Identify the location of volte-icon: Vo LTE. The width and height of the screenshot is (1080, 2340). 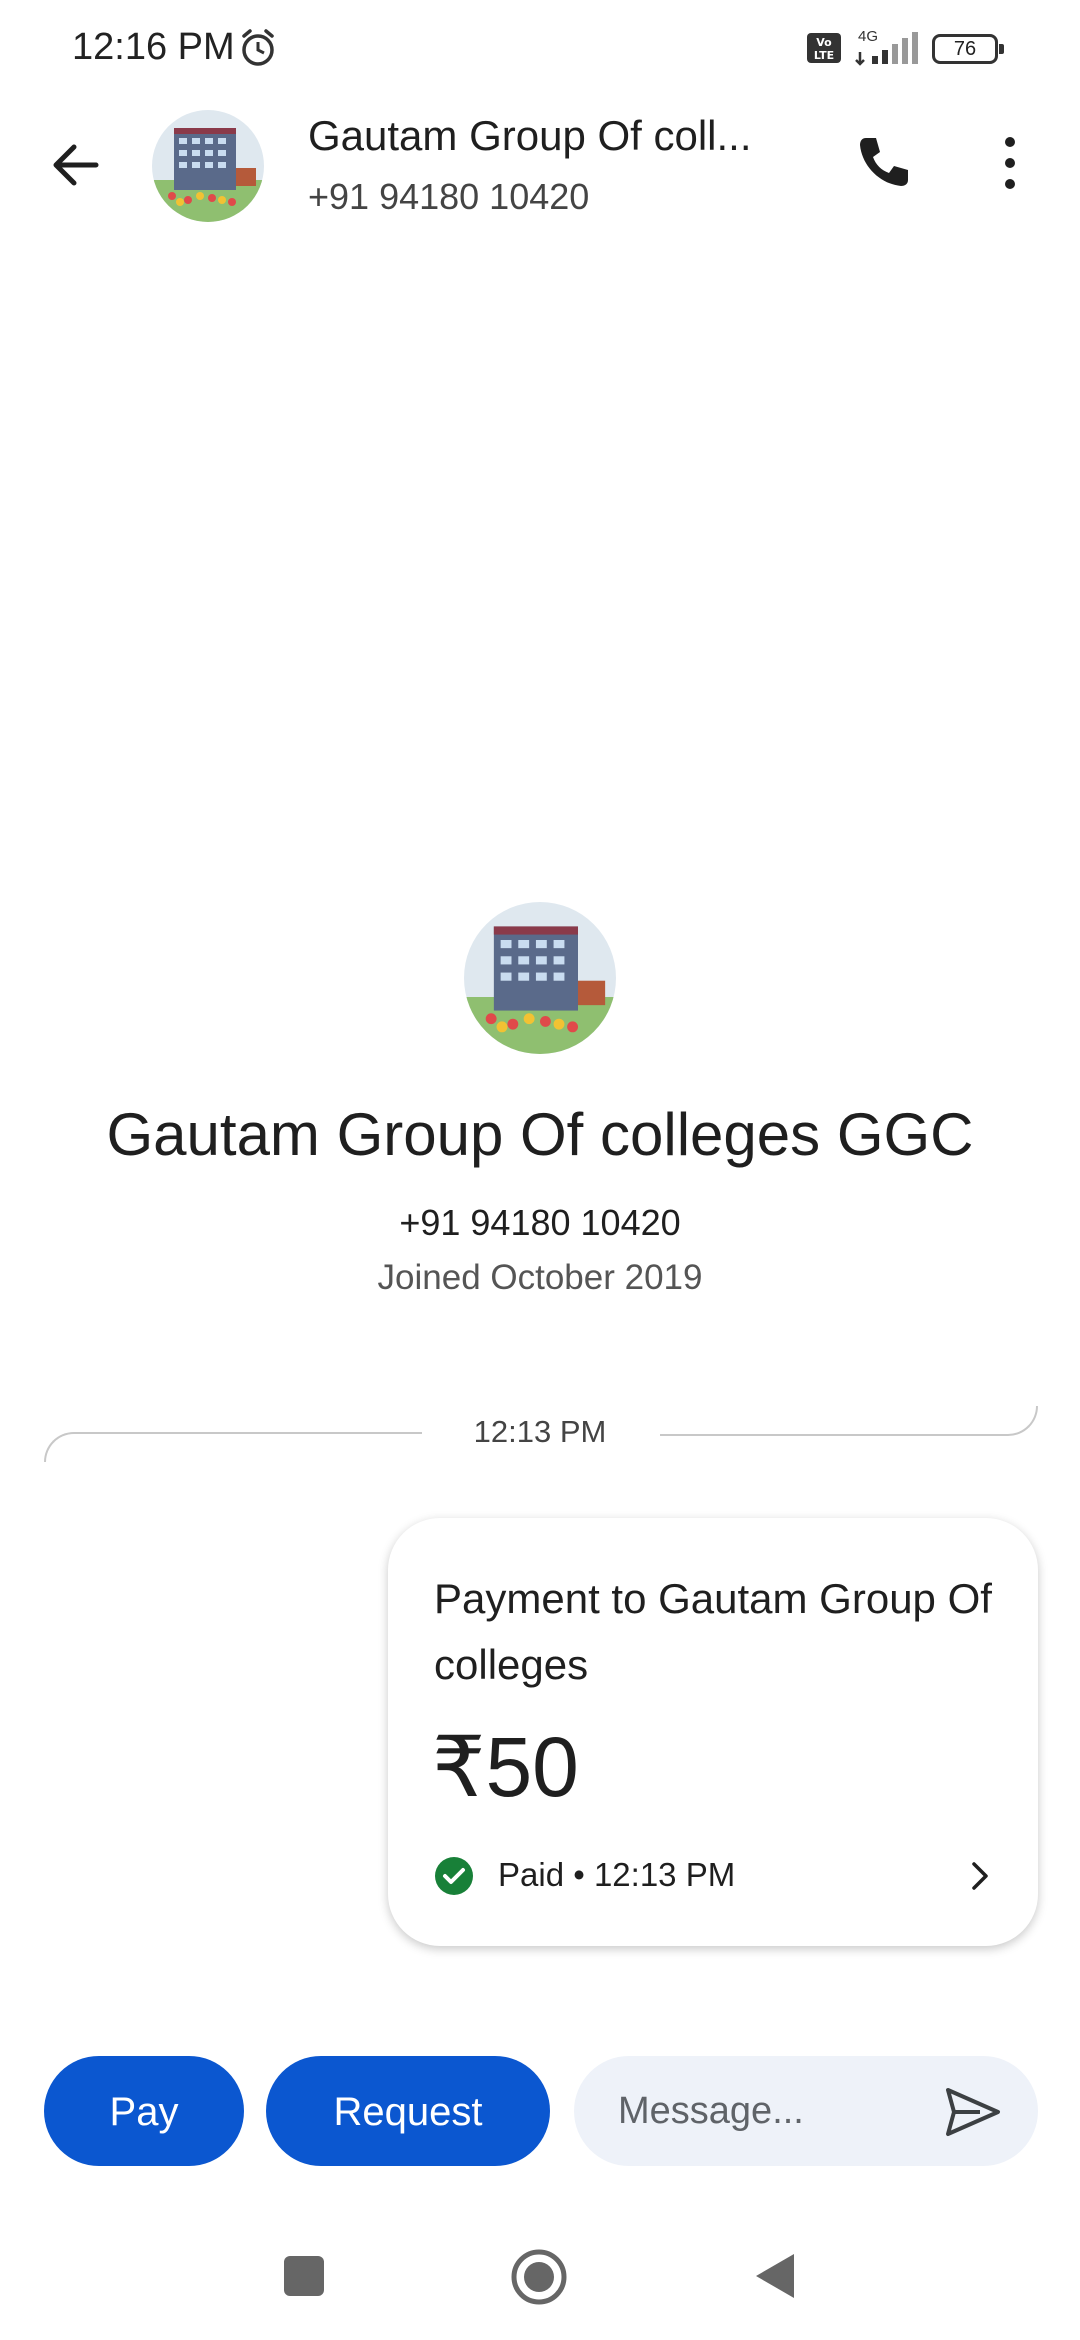
(824, 48).